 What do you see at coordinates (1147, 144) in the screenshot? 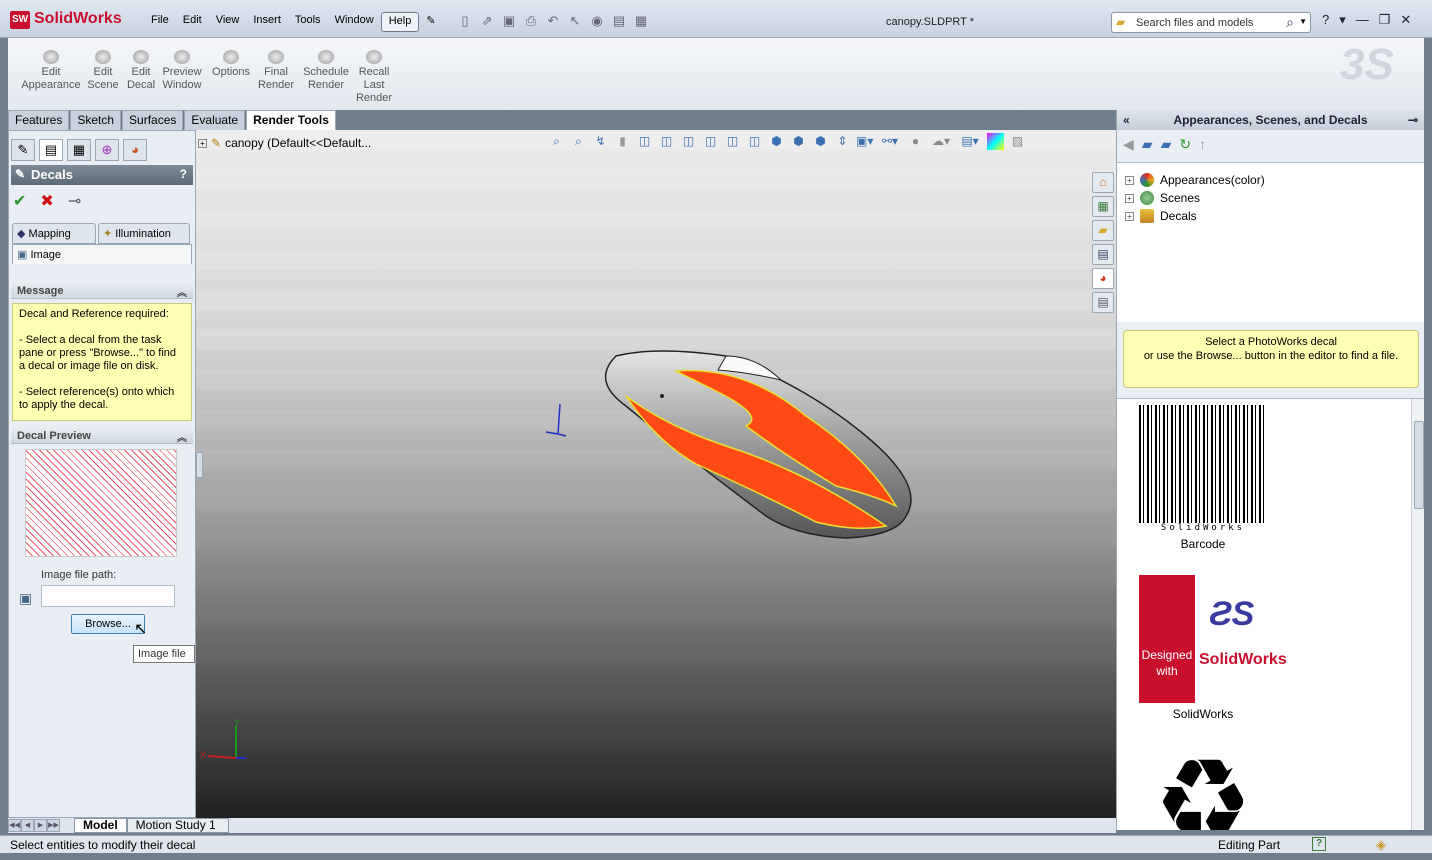
I see `add-folder-icon: ▰` at bounding box center [1147, 144].